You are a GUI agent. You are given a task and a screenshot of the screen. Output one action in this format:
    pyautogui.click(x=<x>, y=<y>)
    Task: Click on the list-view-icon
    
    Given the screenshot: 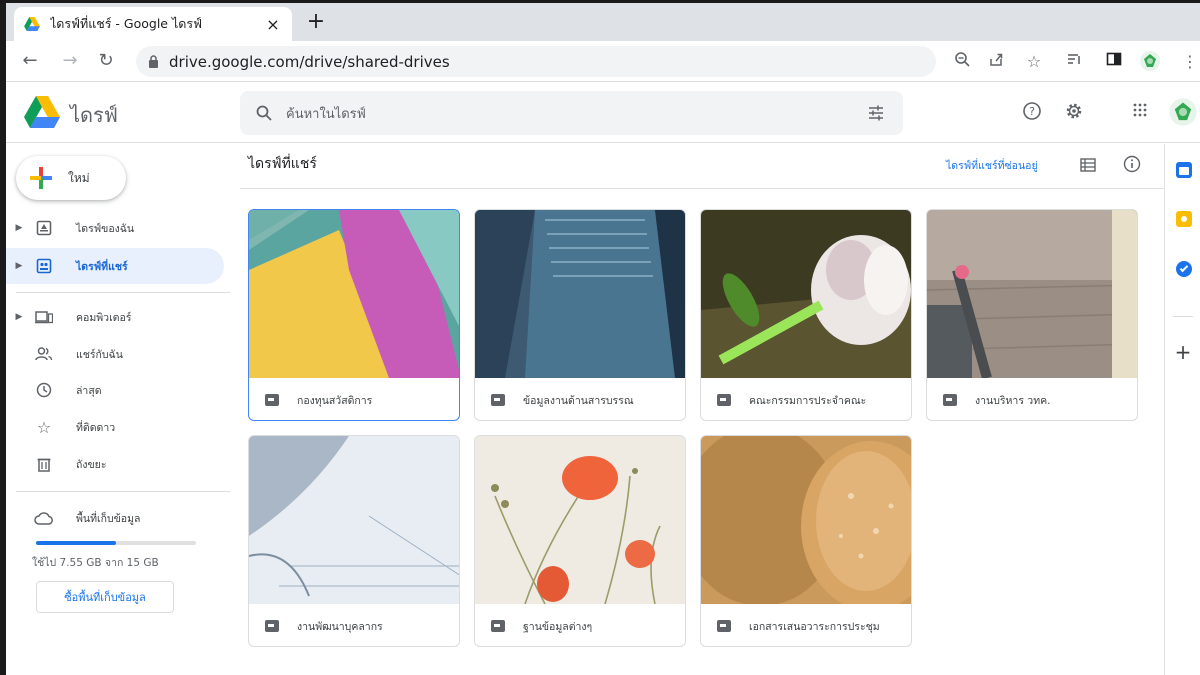 What is the action you would take?
    pyautogui.click(x=1088, y=167)
    